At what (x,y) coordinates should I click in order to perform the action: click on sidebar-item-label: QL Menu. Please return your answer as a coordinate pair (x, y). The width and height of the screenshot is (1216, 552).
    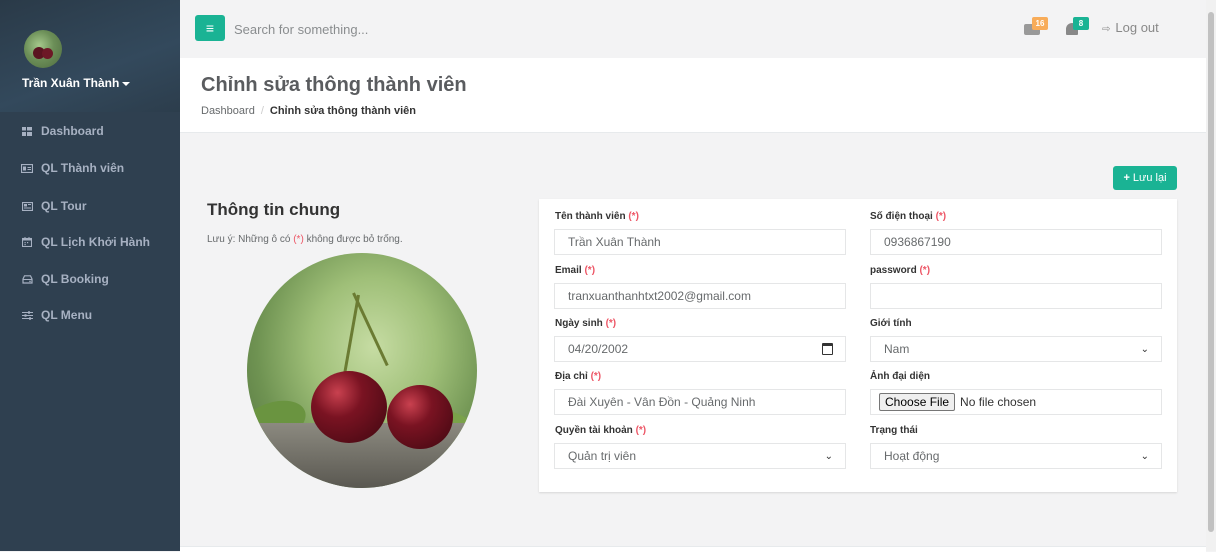
    Looking at the image, I should click on (67, 315).